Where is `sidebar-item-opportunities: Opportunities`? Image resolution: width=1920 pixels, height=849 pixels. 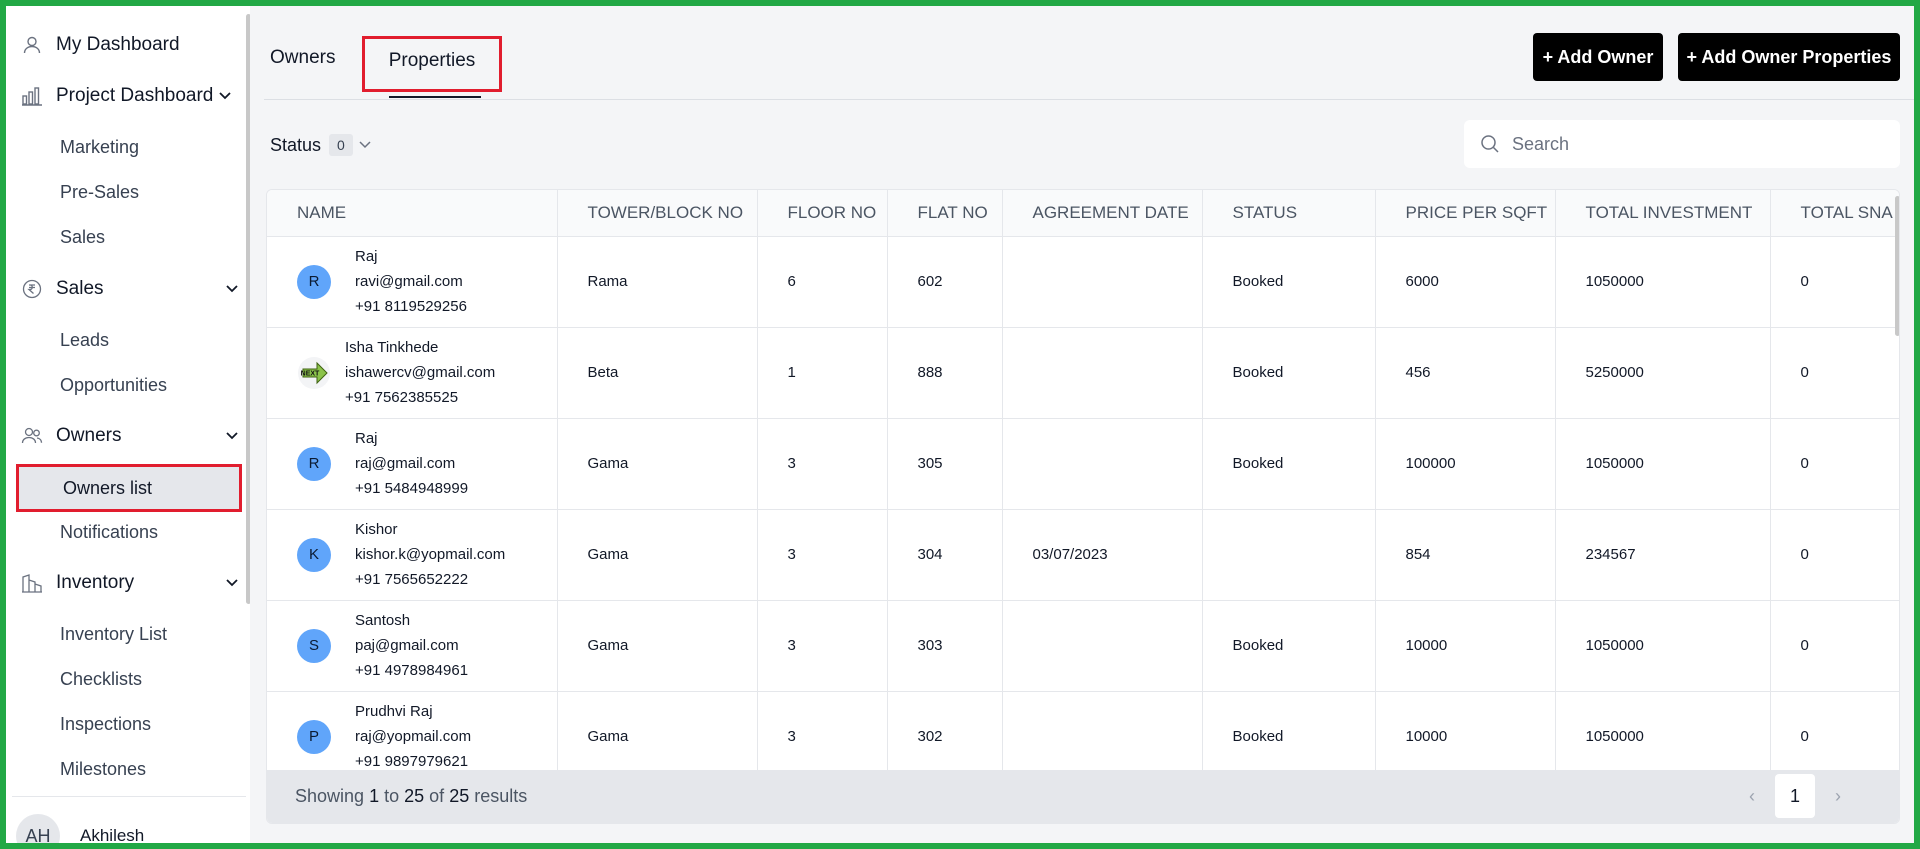 sidebar-item-opportunities: Opportunities is located at coordinates (113, 385).